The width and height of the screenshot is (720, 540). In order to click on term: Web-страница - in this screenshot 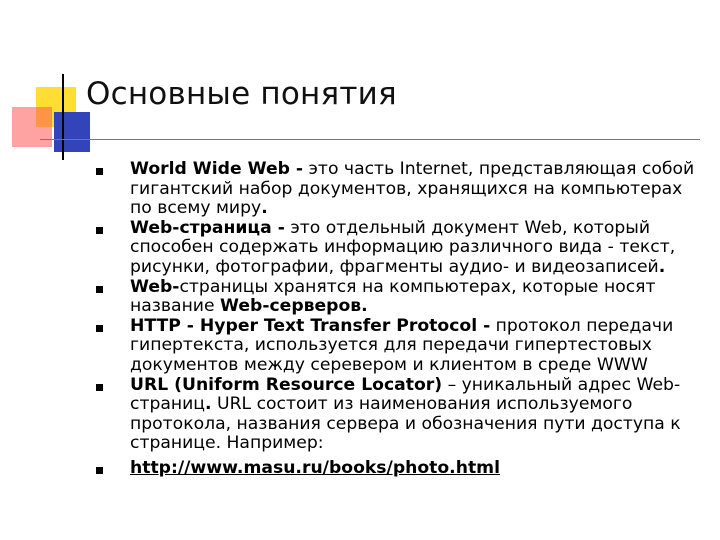, I will do `click(207, 227)`.